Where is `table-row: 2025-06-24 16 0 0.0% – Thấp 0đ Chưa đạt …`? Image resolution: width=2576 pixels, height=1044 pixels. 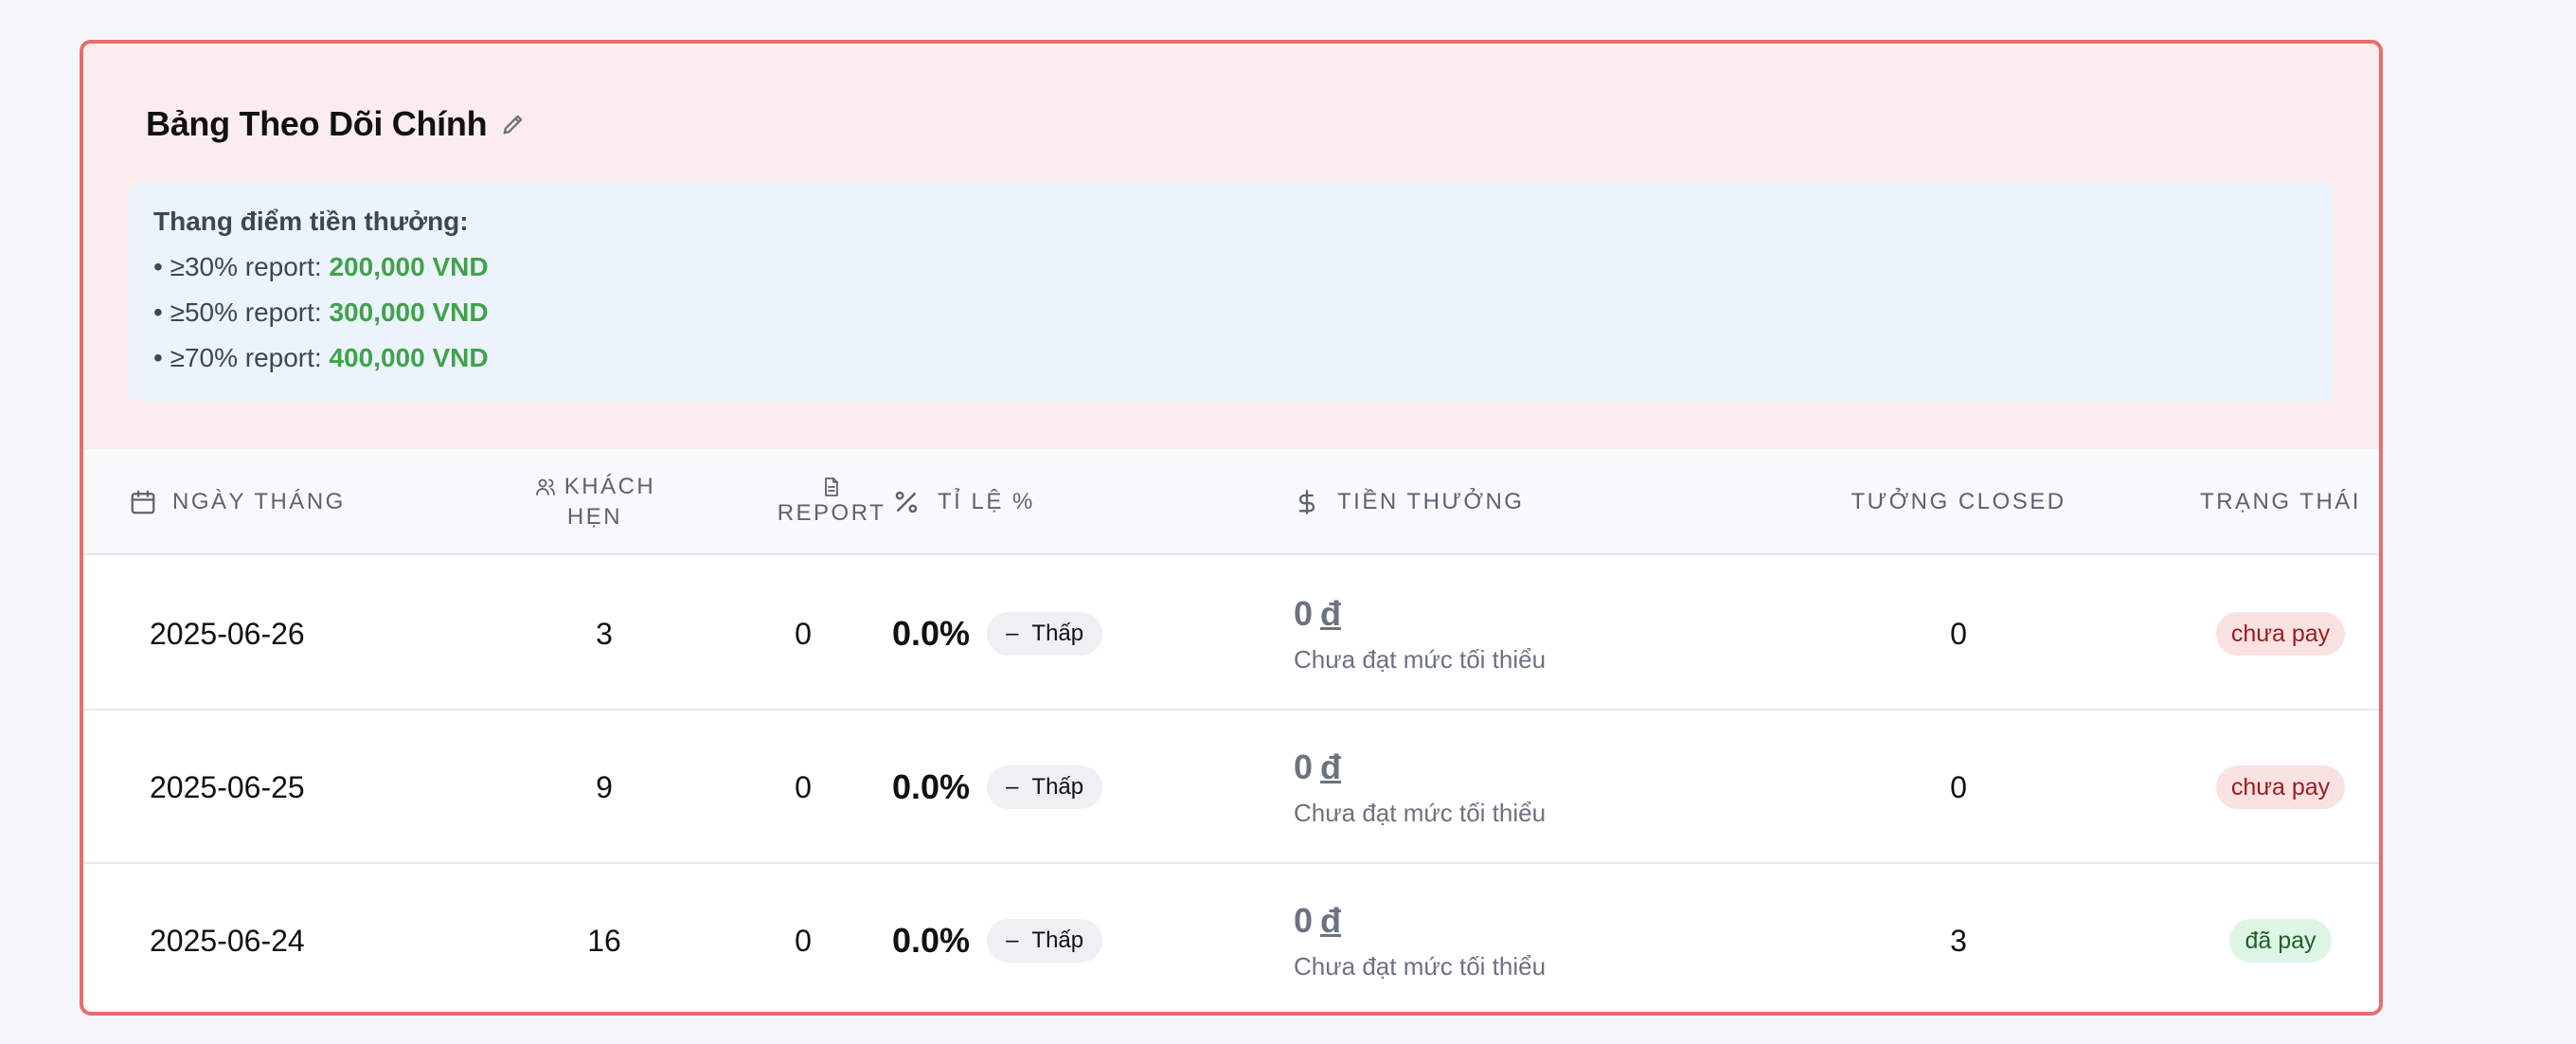
table-row: 2025-06-24 16 0 0.0% – Thấp 0đ Chưa đạt … is located at coordinates (1231, 938).